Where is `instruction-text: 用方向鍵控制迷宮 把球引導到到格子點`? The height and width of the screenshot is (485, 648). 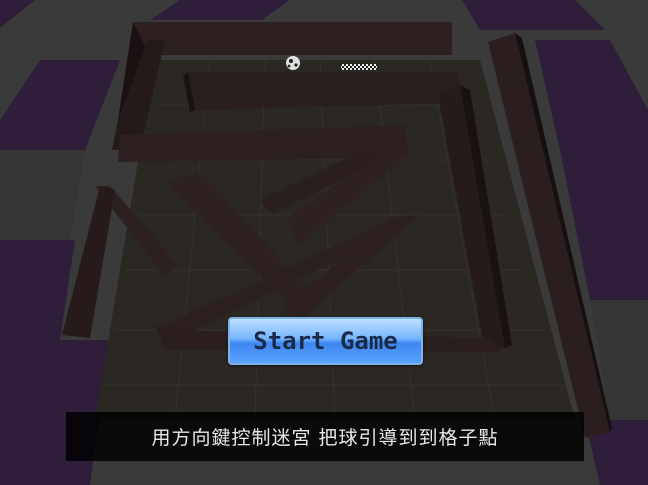 instruction-text: 用方向鍵控制迷宮 把球引導到到格子點 is located at coordinates (325, 438).